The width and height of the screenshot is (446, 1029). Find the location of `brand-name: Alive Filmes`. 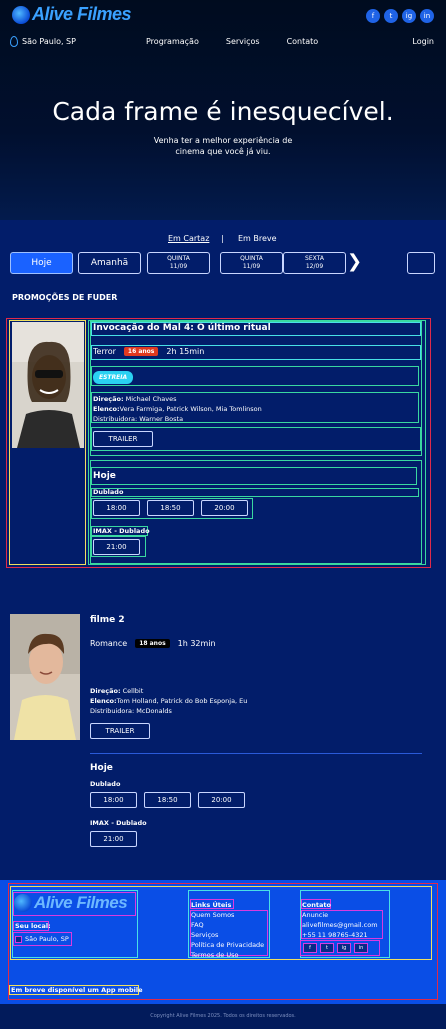

brand-name: Alive Filmes is located at coordinates (82, 14).